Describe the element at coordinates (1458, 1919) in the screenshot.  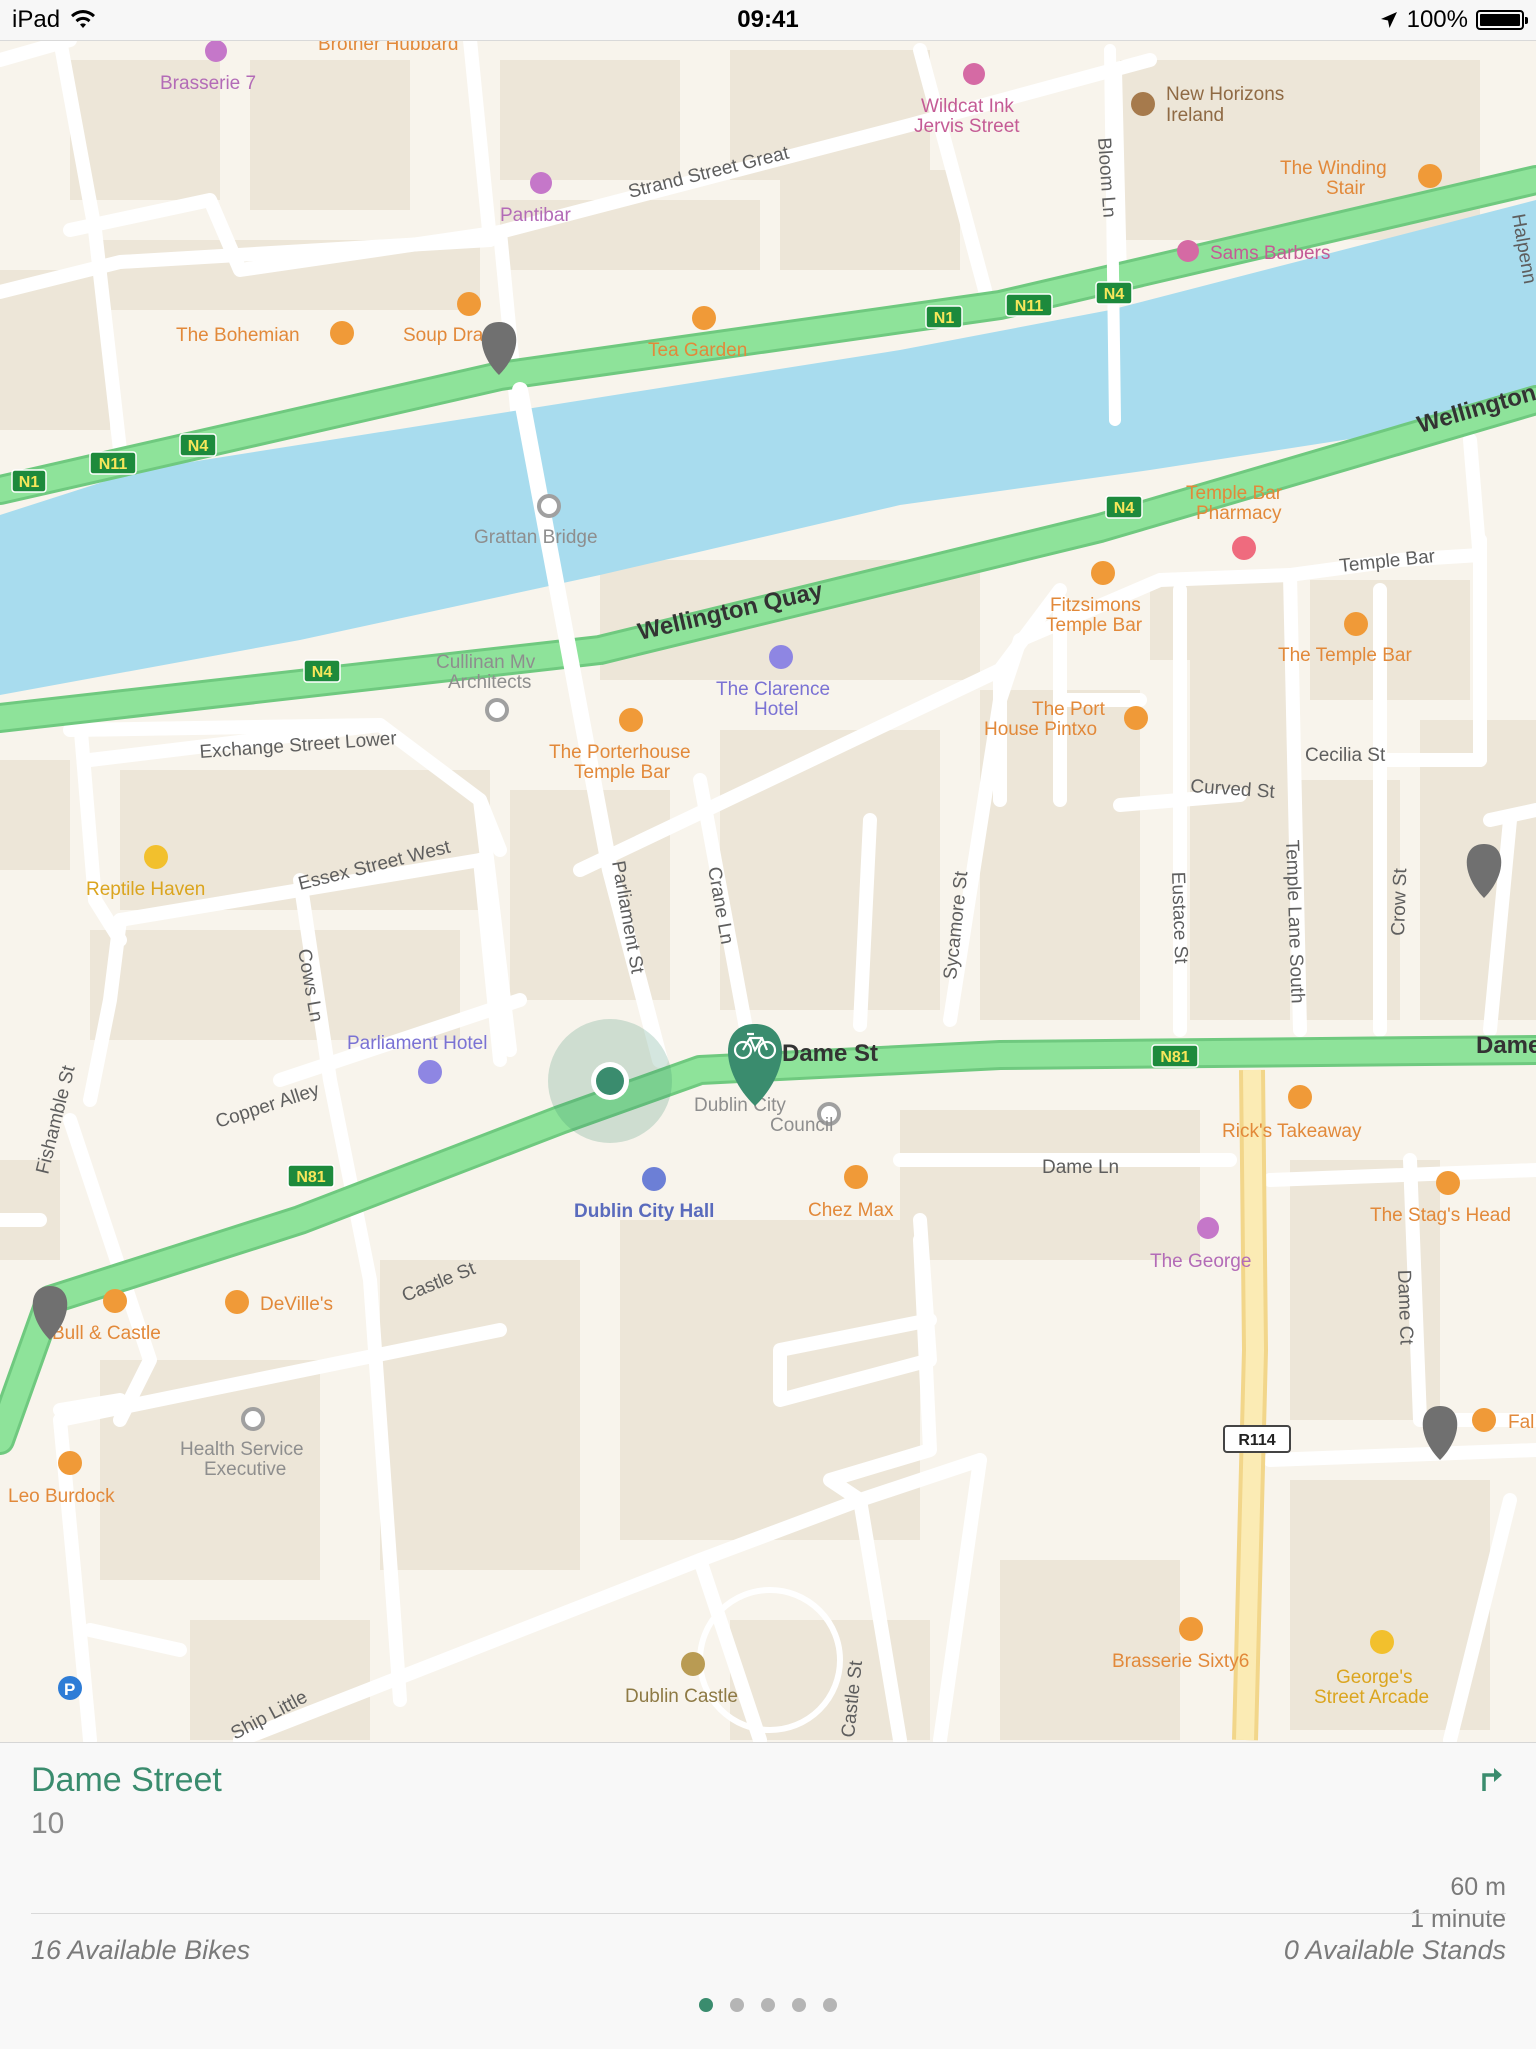
I see `station-walk-time: 1 minute` at that location.